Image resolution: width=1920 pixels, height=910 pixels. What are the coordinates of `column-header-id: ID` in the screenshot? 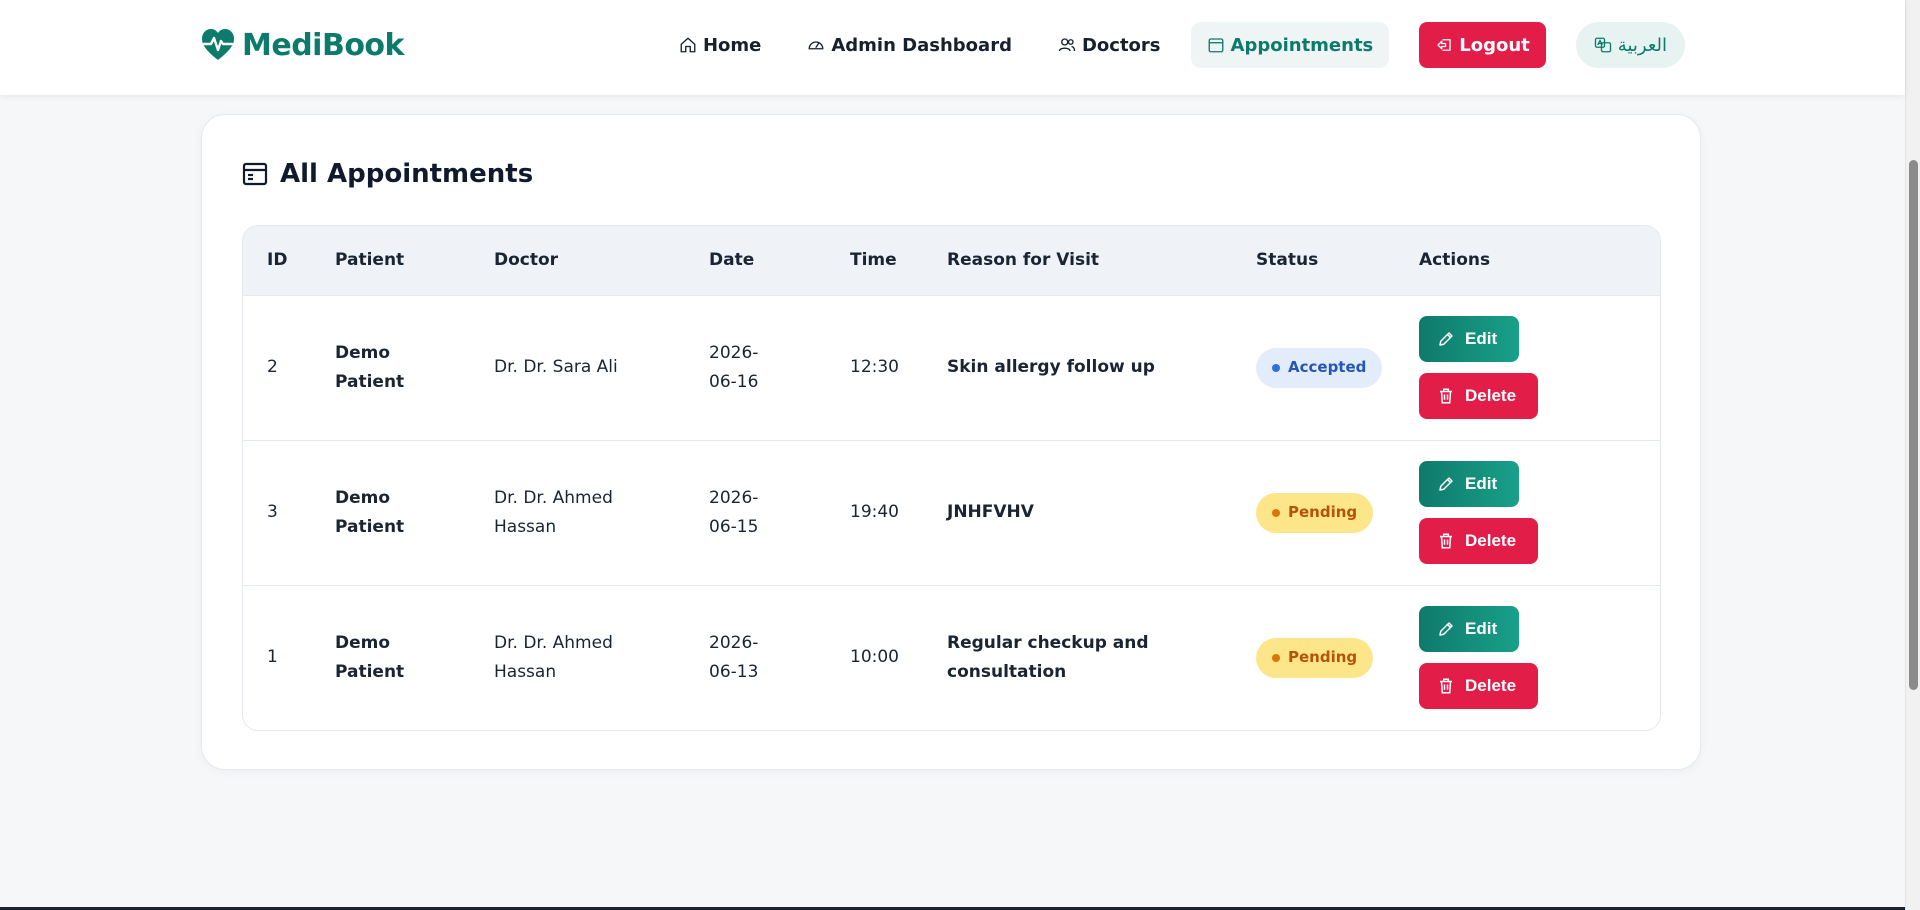 It's located at (277, 261).